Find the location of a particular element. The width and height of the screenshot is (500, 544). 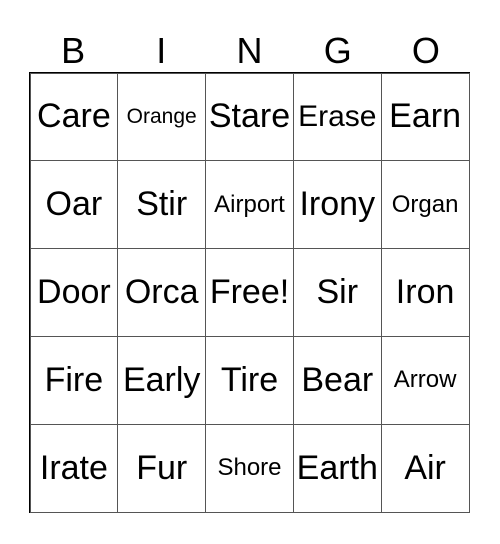

bingo-cell: Oar is located at coordinates (74, 205).